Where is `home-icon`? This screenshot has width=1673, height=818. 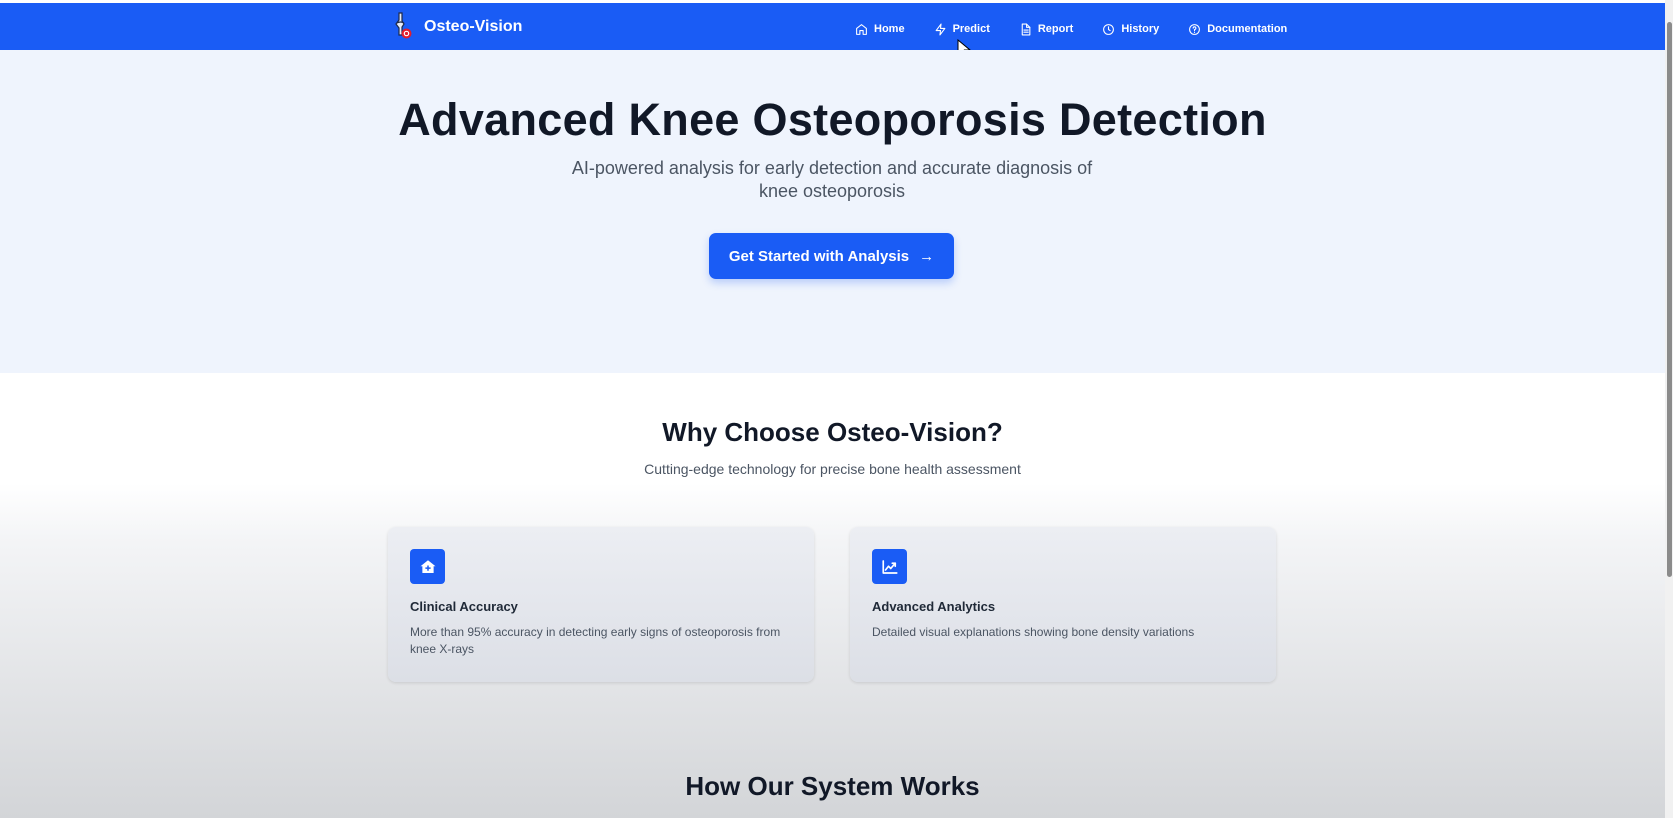 home-icon is located at coordinates (861, 29).